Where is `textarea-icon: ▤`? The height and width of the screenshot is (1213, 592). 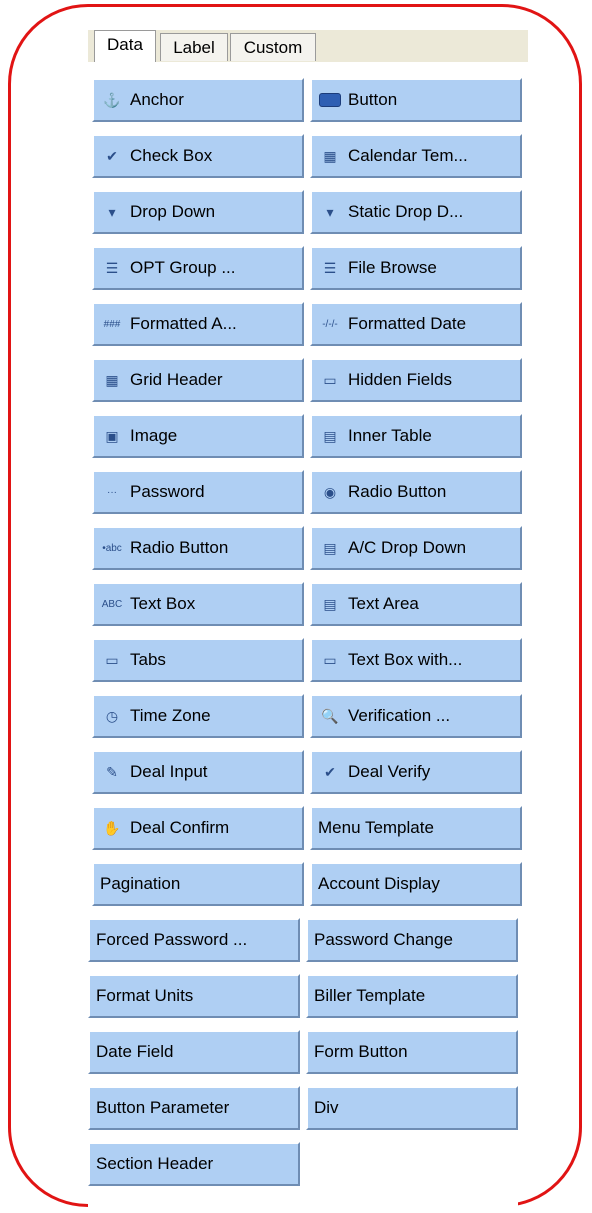 textarea-icon: ▤ is located at coordinates (330, 603).